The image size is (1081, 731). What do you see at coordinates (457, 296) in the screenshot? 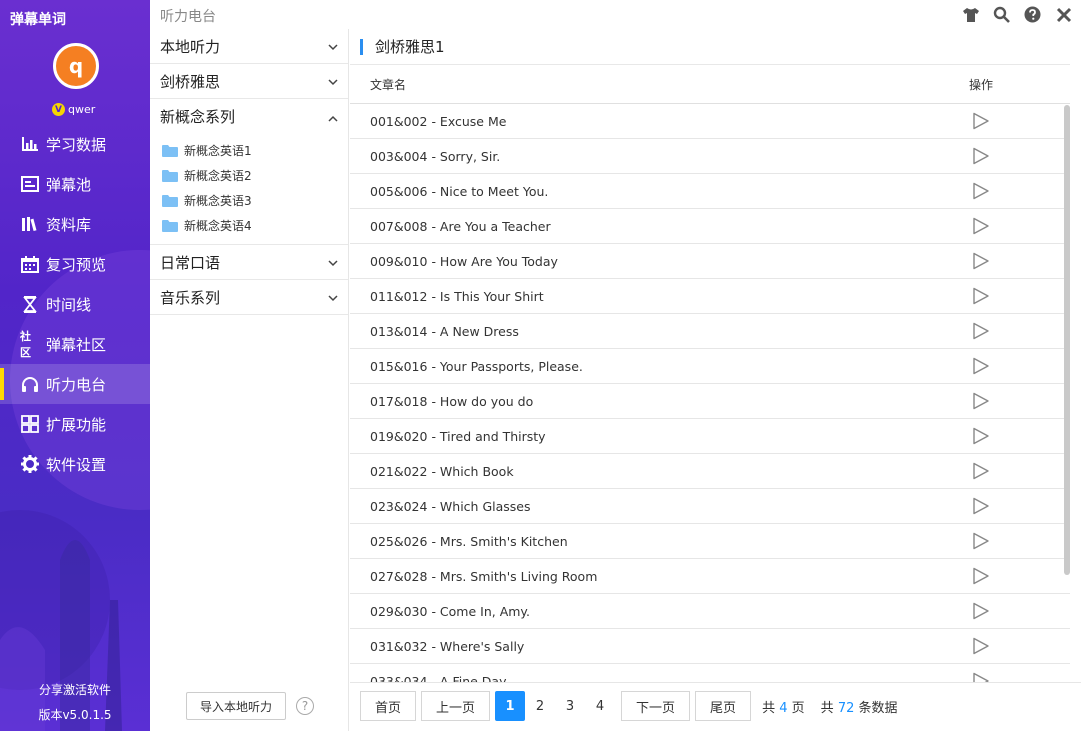
I see `article-name: 011&012 - Is This Your Shirt` at bounding box center [457, 296].